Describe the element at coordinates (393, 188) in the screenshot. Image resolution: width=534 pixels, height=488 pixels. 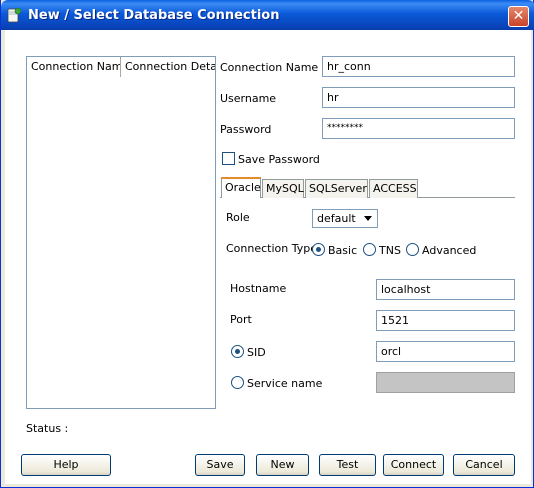
I see `tab-access: ACCESS` at that location.